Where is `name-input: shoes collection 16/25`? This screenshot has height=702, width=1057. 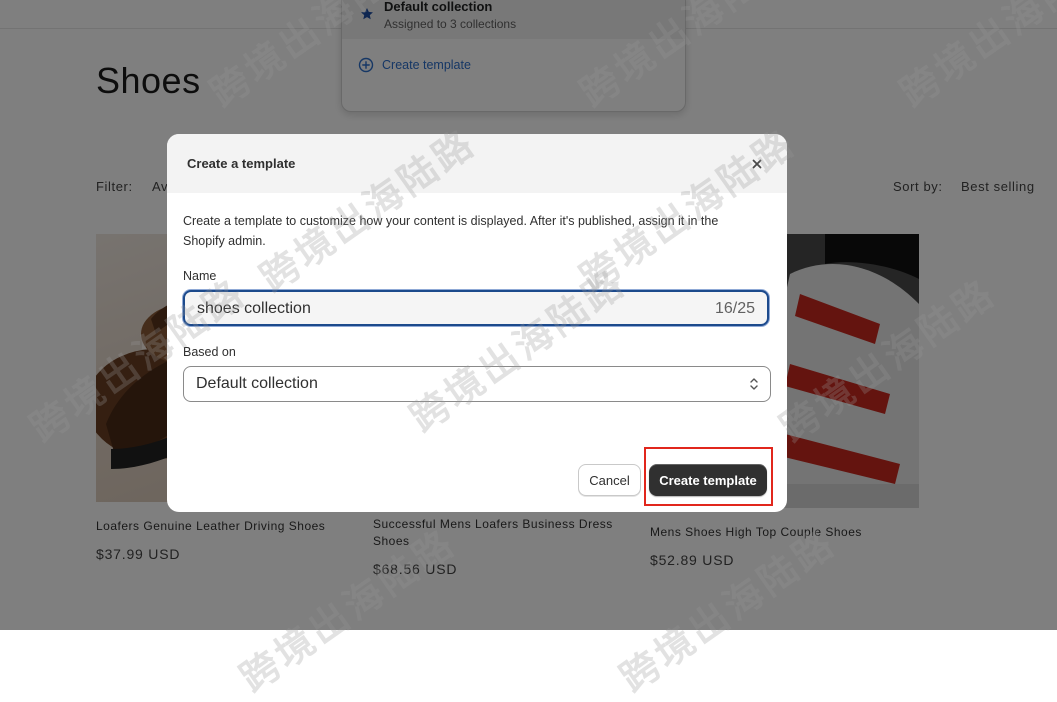
name-input: shoes collection 16/25 is located at coordinates (476, 308).